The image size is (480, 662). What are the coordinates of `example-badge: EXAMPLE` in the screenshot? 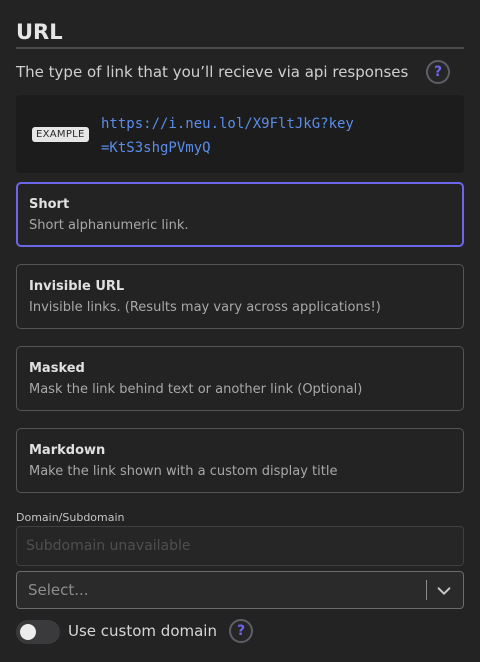 It's located at (60, 134).